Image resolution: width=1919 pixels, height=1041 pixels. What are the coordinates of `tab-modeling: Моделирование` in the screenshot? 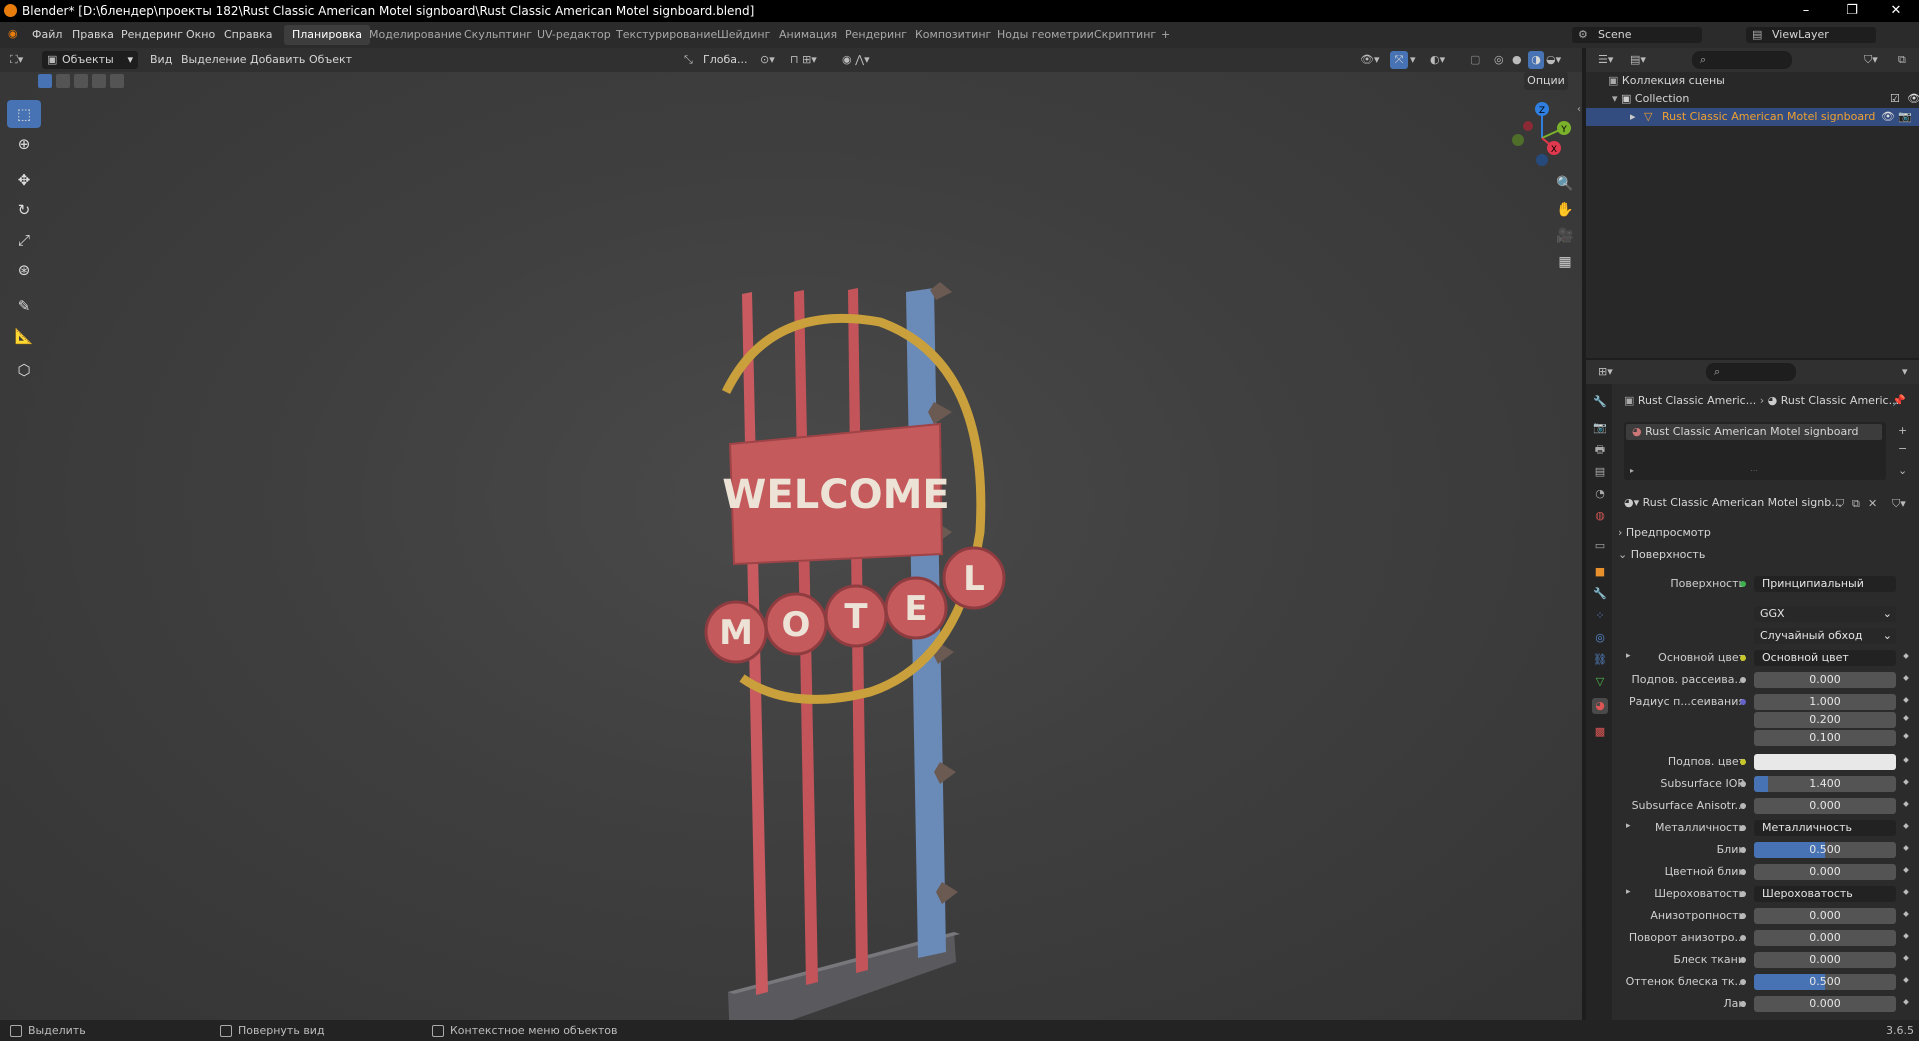 It's located at (415, 35).